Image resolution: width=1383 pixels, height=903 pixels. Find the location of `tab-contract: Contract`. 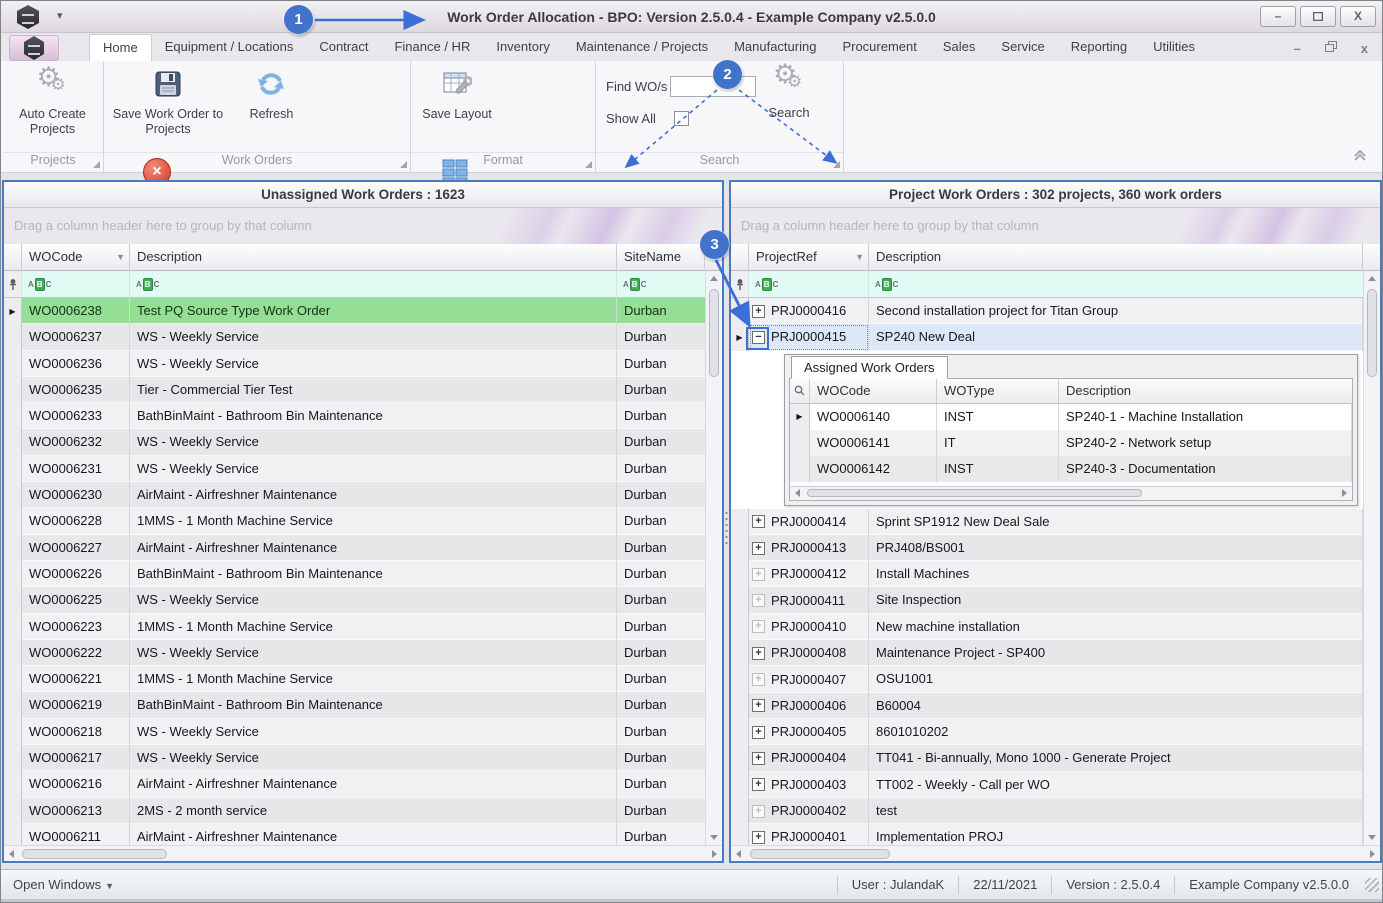

tab-contract: Contract is located at coordinates (343, 47).